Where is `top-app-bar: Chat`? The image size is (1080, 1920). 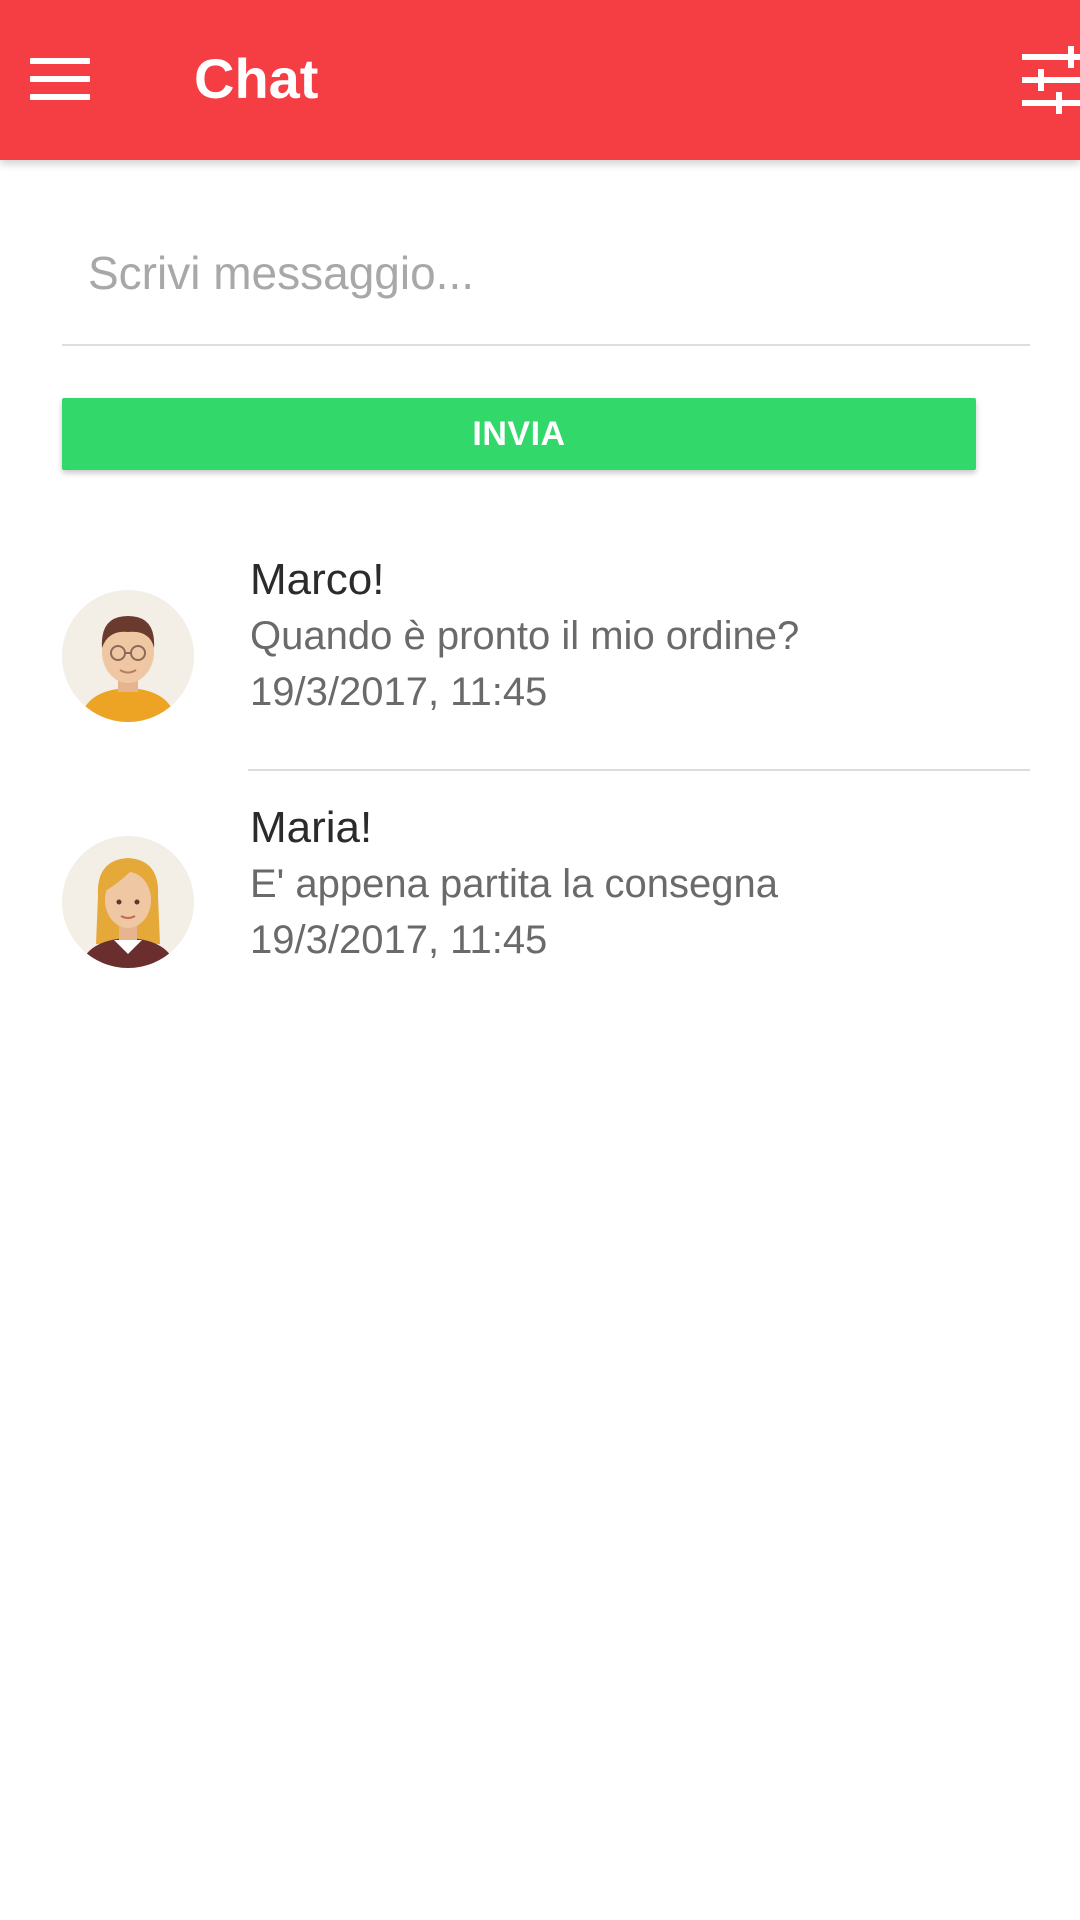 top-app-bar: Chat is located at coordinates (540, 80).